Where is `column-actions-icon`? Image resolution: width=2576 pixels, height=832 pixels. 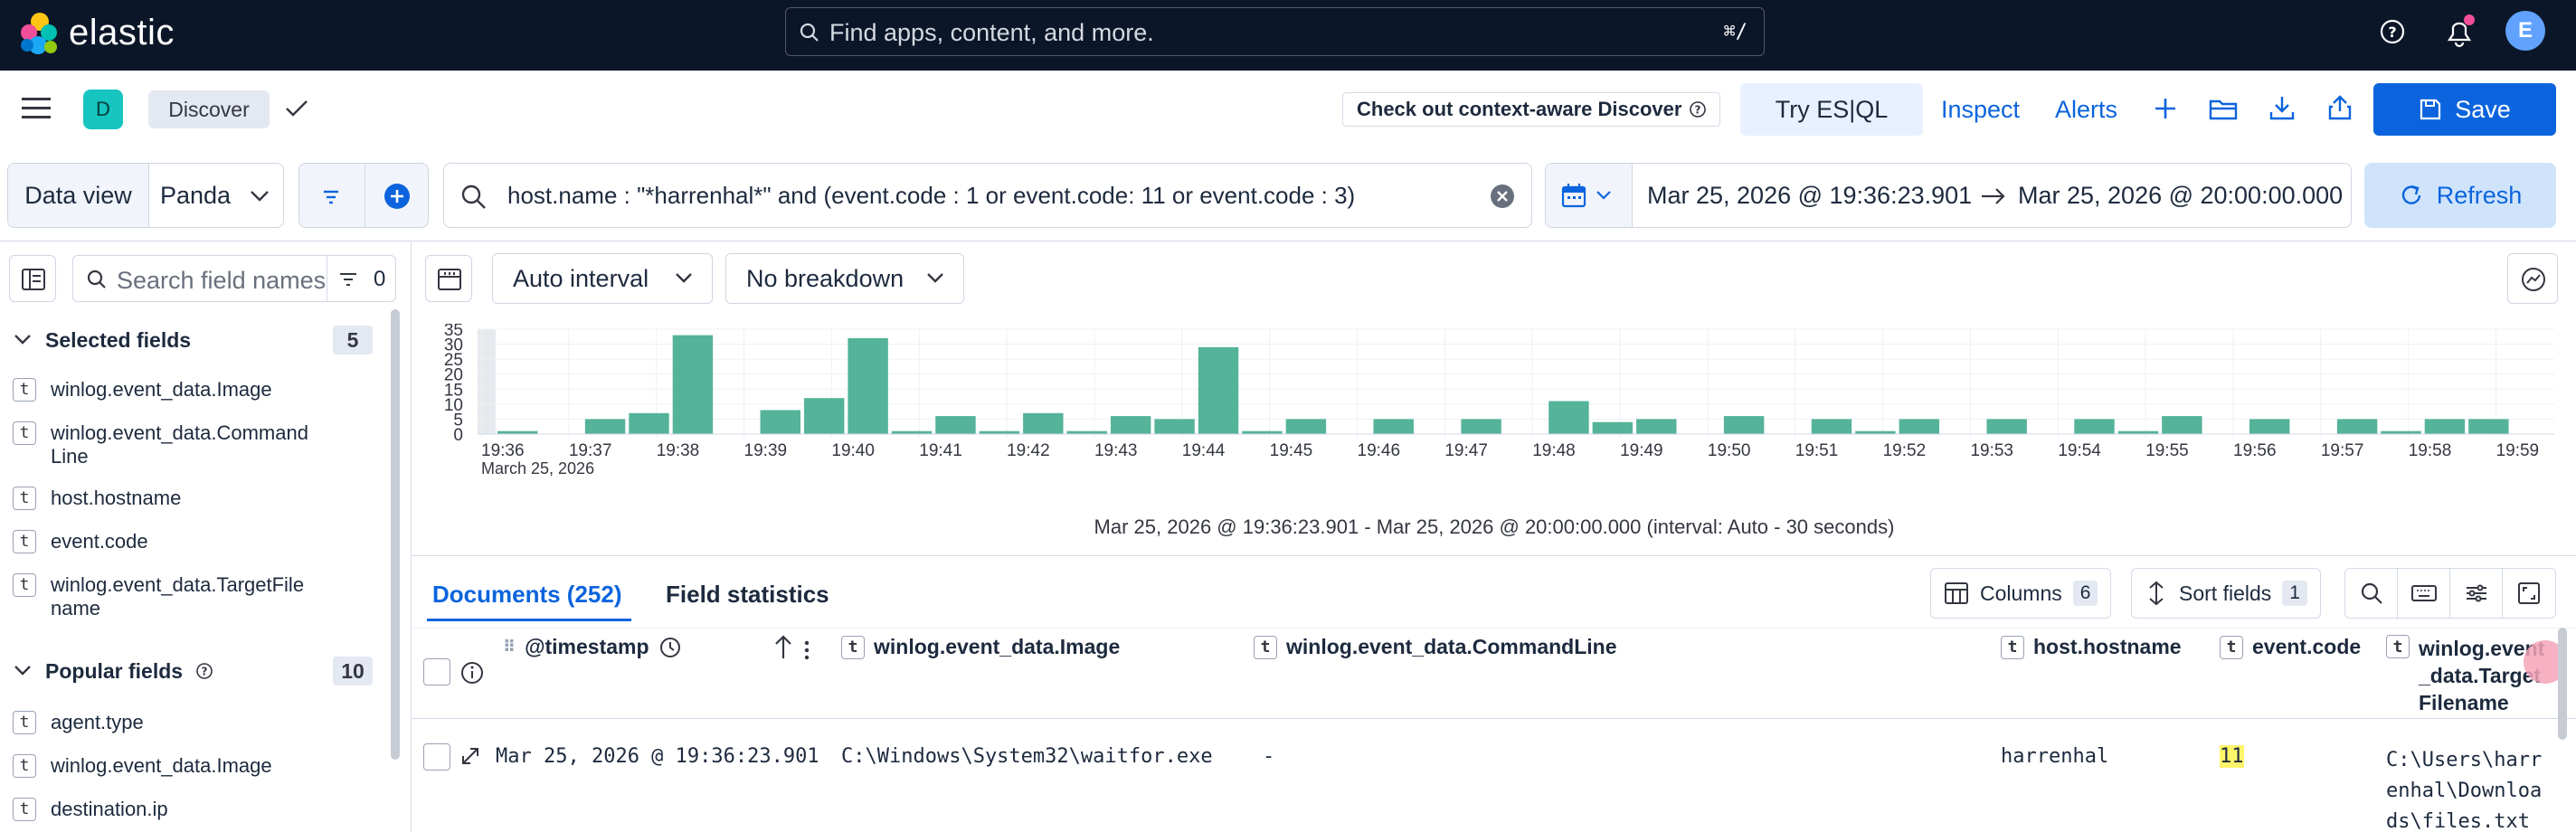
column-actions-icon is located at coordinates (807, 650).